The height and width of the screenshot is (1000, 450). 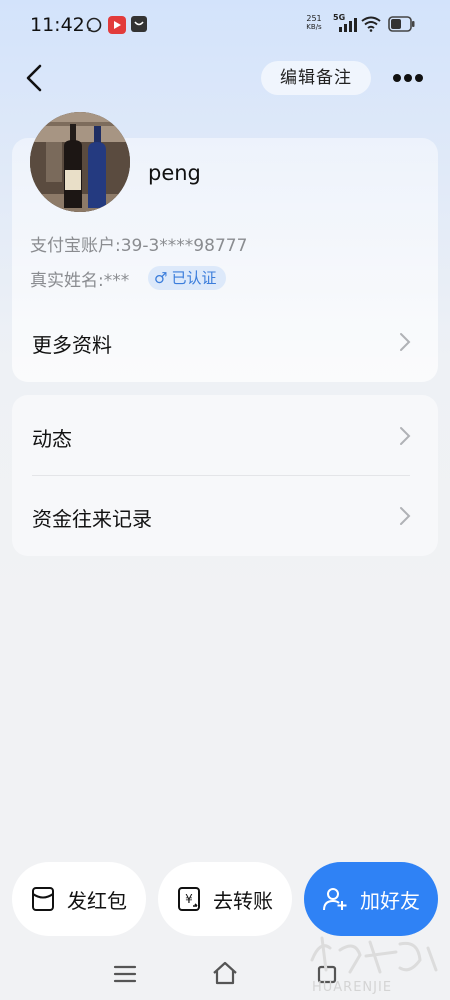 What do you see at coordinates (371, 24) in the screenshot?
I see `wifi-icon` at bounding box center [371, 24].